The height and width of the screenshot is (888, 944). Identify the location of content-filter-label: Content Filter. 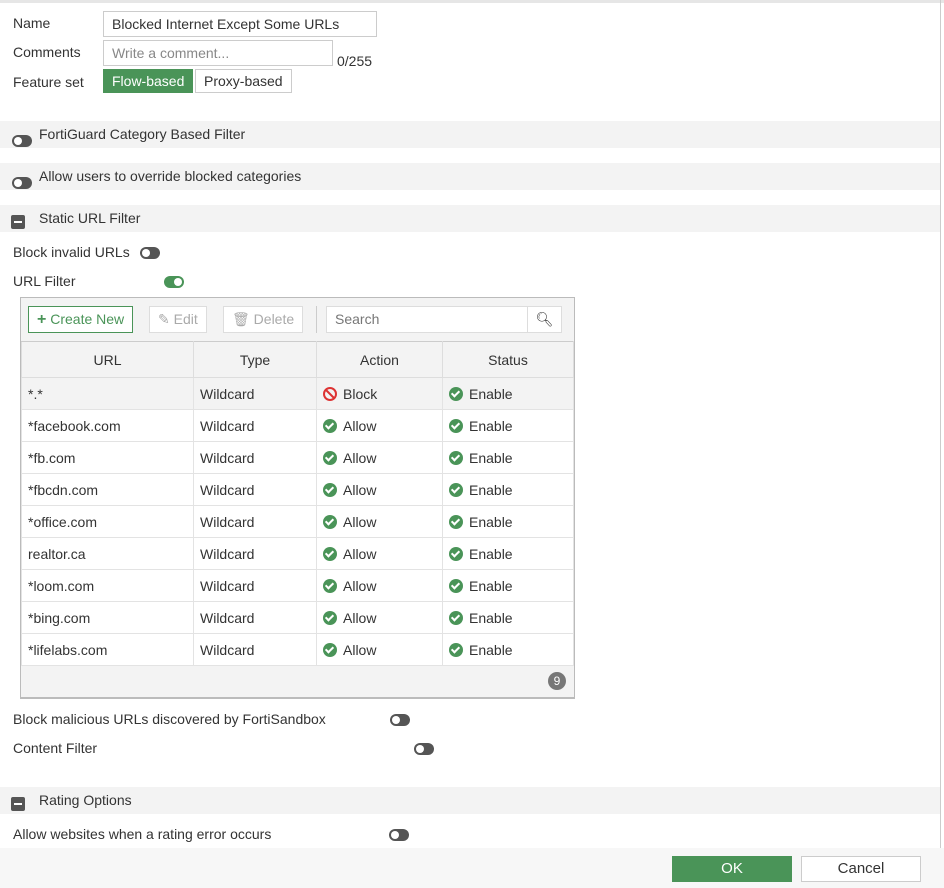
(55, 748).